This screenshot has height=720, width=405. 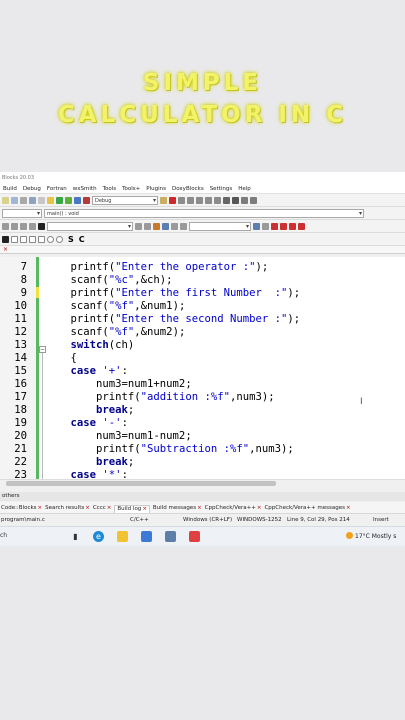 What do you see at coordinates (50, 200) in the screenshot?
I see `build-icon` at bounding box center [50, 200].